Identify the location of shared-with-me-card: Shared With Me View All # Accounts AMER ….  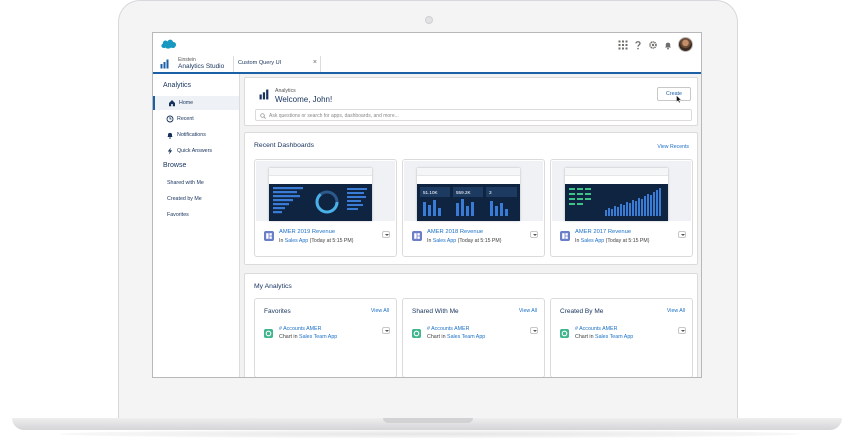
(473, 337).